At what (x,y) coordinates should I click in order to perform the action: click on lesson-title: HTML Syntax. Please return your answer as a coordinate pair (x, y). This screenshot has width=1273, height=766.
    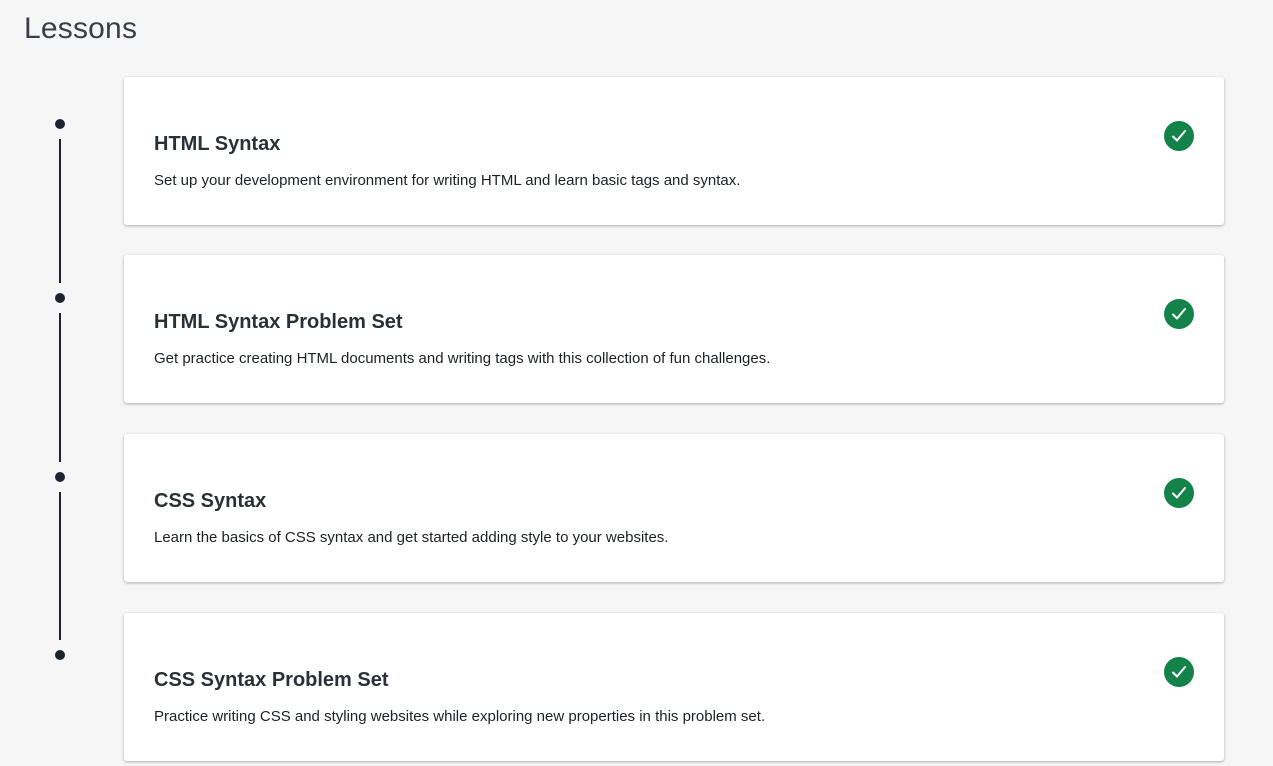
    Looking at the image, I should click on (217, 144).